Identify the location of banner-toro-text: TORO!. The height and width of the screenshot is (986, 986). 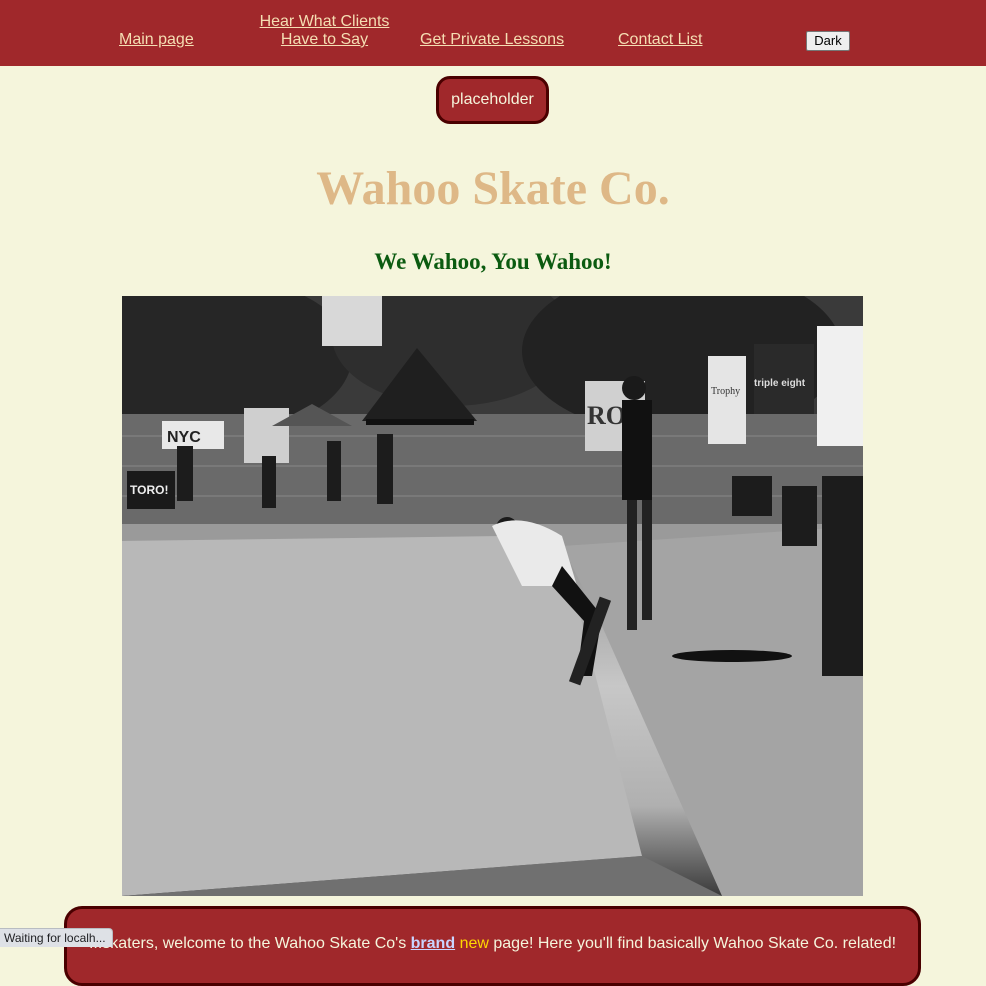
(149, 490).